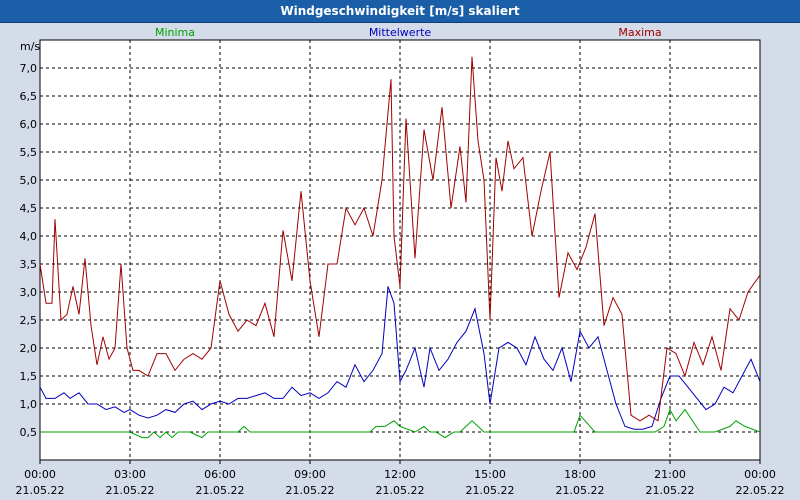 The height and width of the screenshot is (500, 800). What do you see at coordinates (310, 474) in the screenshot?
I see `x-tick-time: 09:00` at bounding box center [310, 474].